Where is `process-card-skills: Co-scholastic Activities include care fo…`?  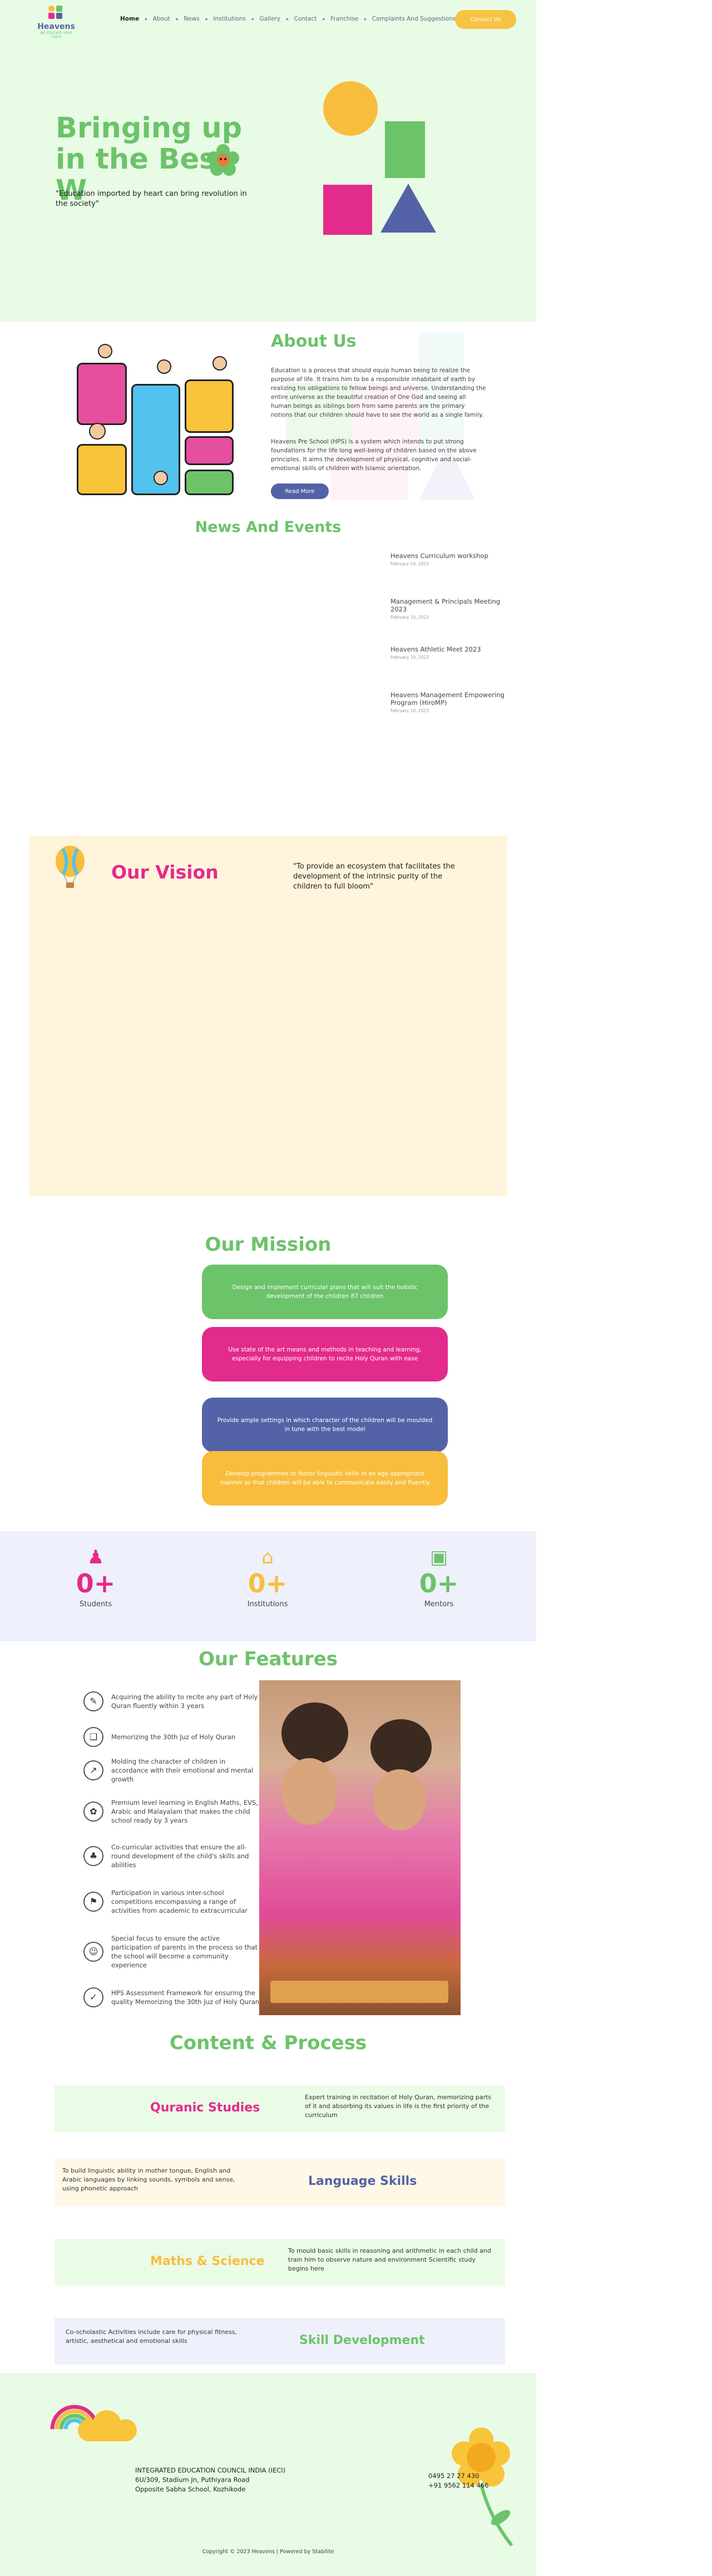
process-card-skills: Co-scholastic Activities include care fo… is located at coordinates (280, 2341).